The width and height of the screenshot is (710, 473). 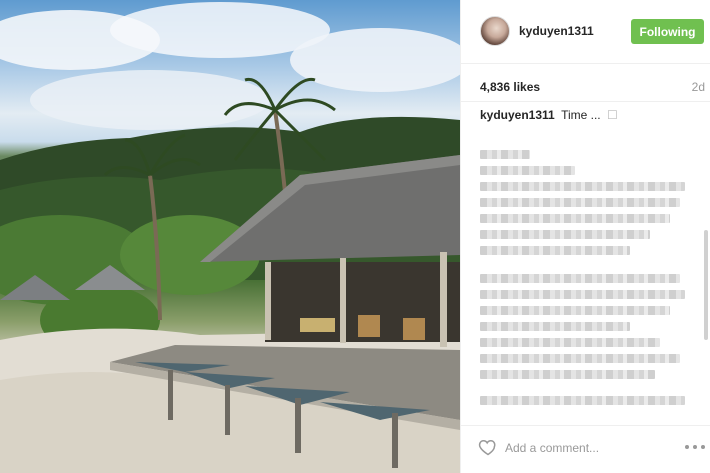 I want to click on post-footer, so click(x=585, y=449).